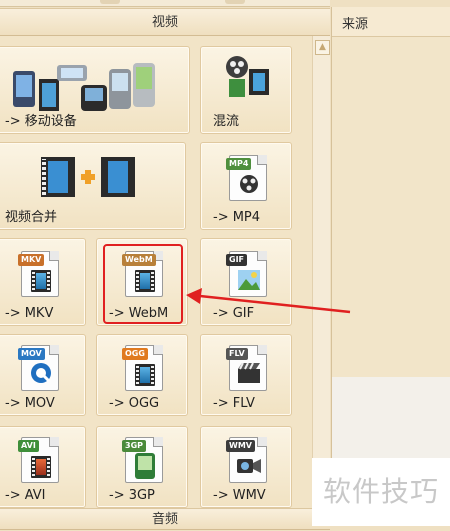  Describe the element at coordinates (135, 354) in the screenshot. I see `format-badge: OGG` at that location.